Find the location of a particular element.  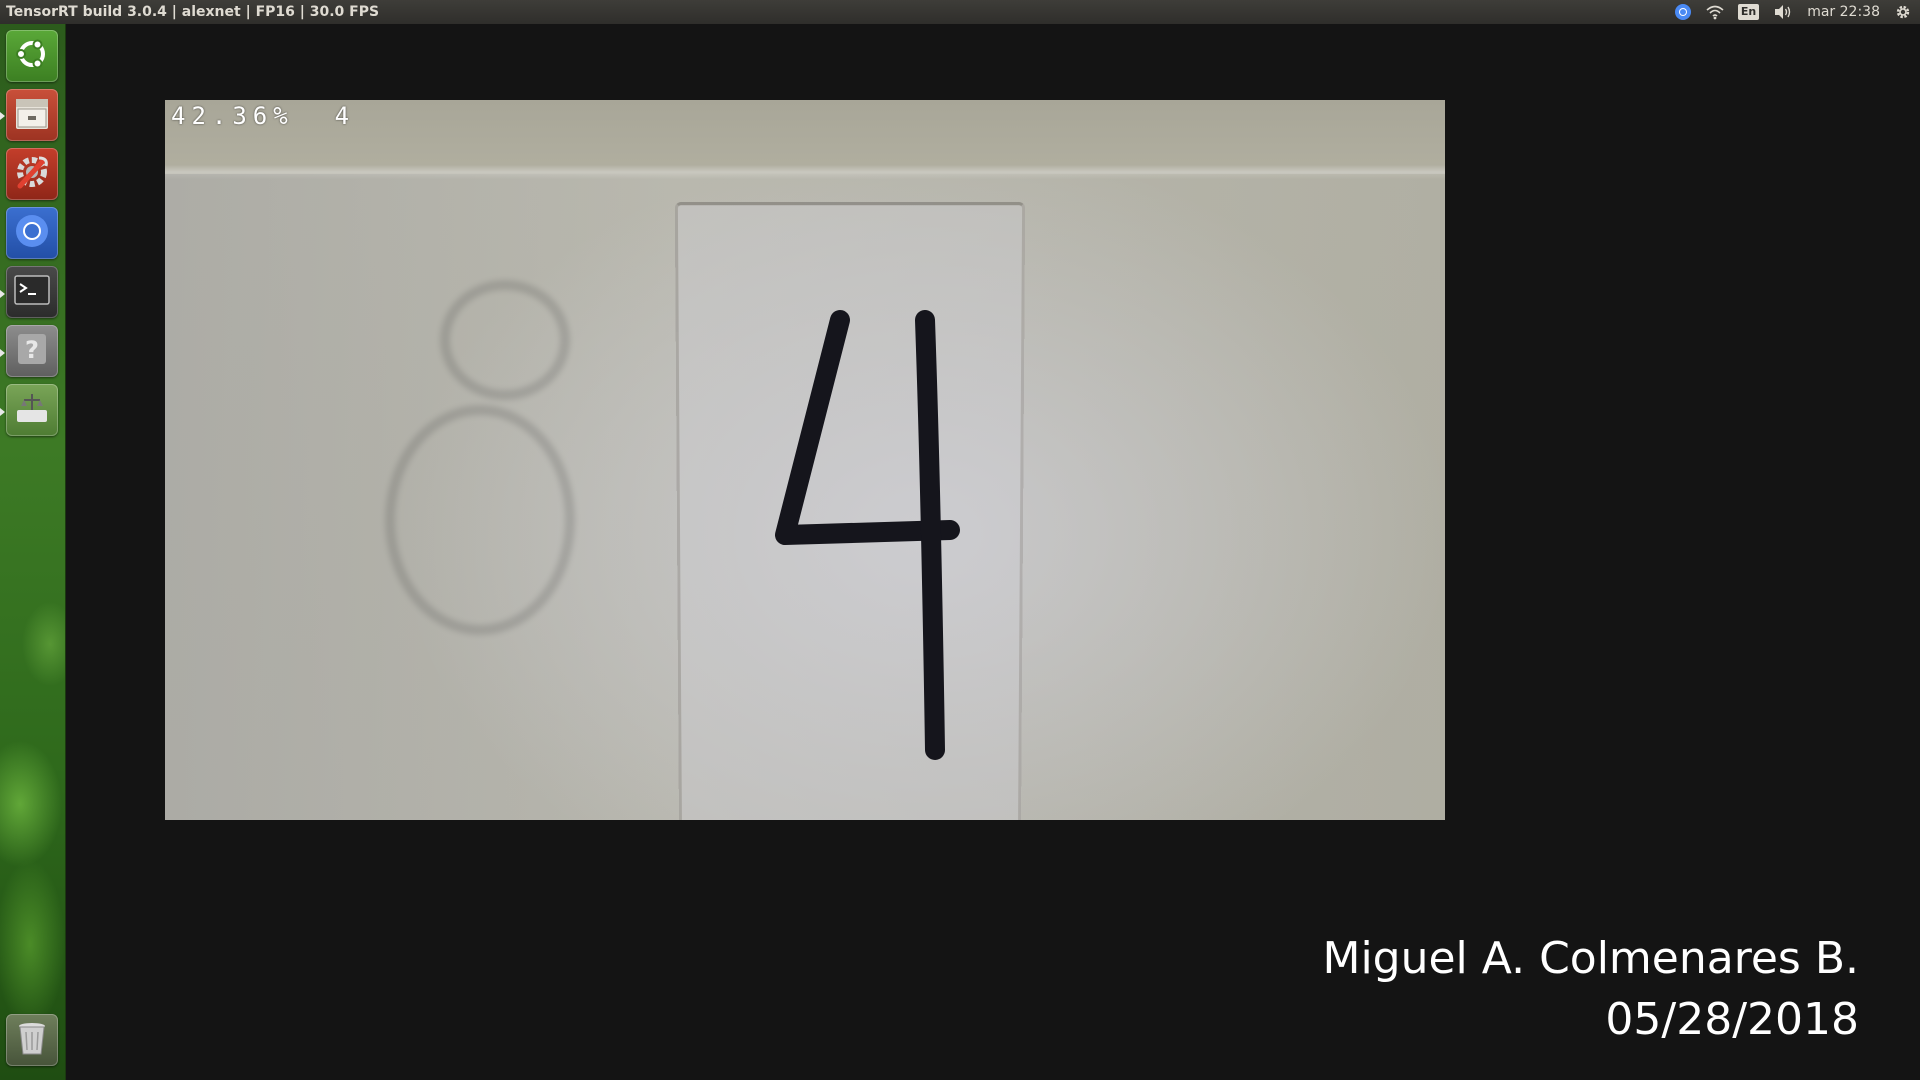

launcher-trash is located at coordinates (32, 1040).